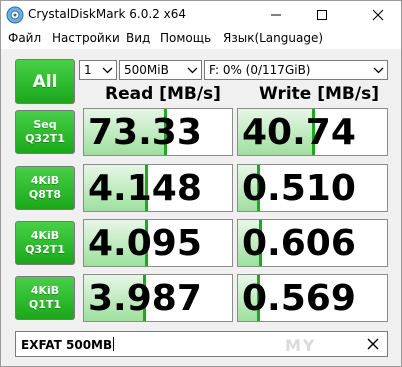 The width and height of the screenshot is (402, 367). Describe the element at coordinates (273, 38) in the screenshot. I see `menu-language: Язык(Language)` at that location.